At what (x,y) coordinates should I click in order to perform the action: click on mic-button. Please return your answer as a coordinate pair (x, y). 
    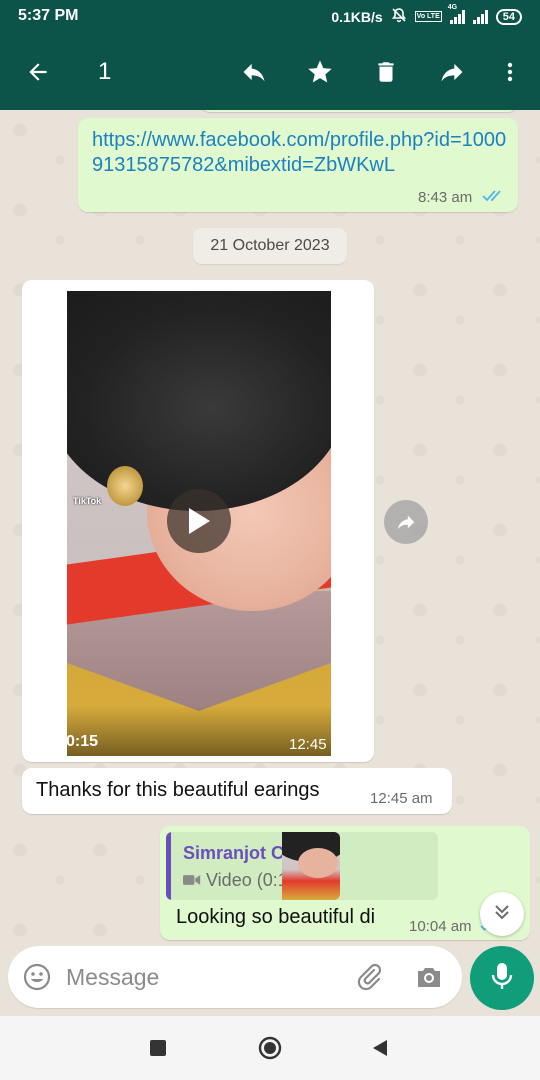
    Looking at the image, I should click on (502, 978).